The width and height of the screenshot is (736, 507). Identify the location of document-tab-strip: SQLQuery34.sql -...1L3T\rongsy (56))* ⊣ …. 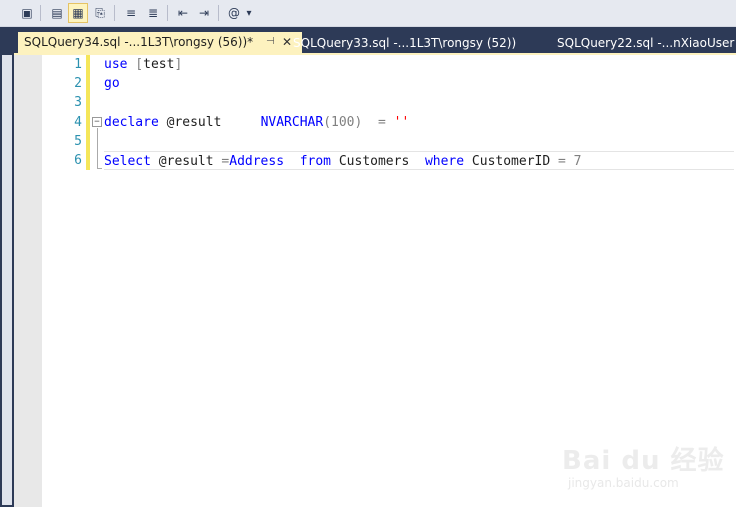
(375, 40).